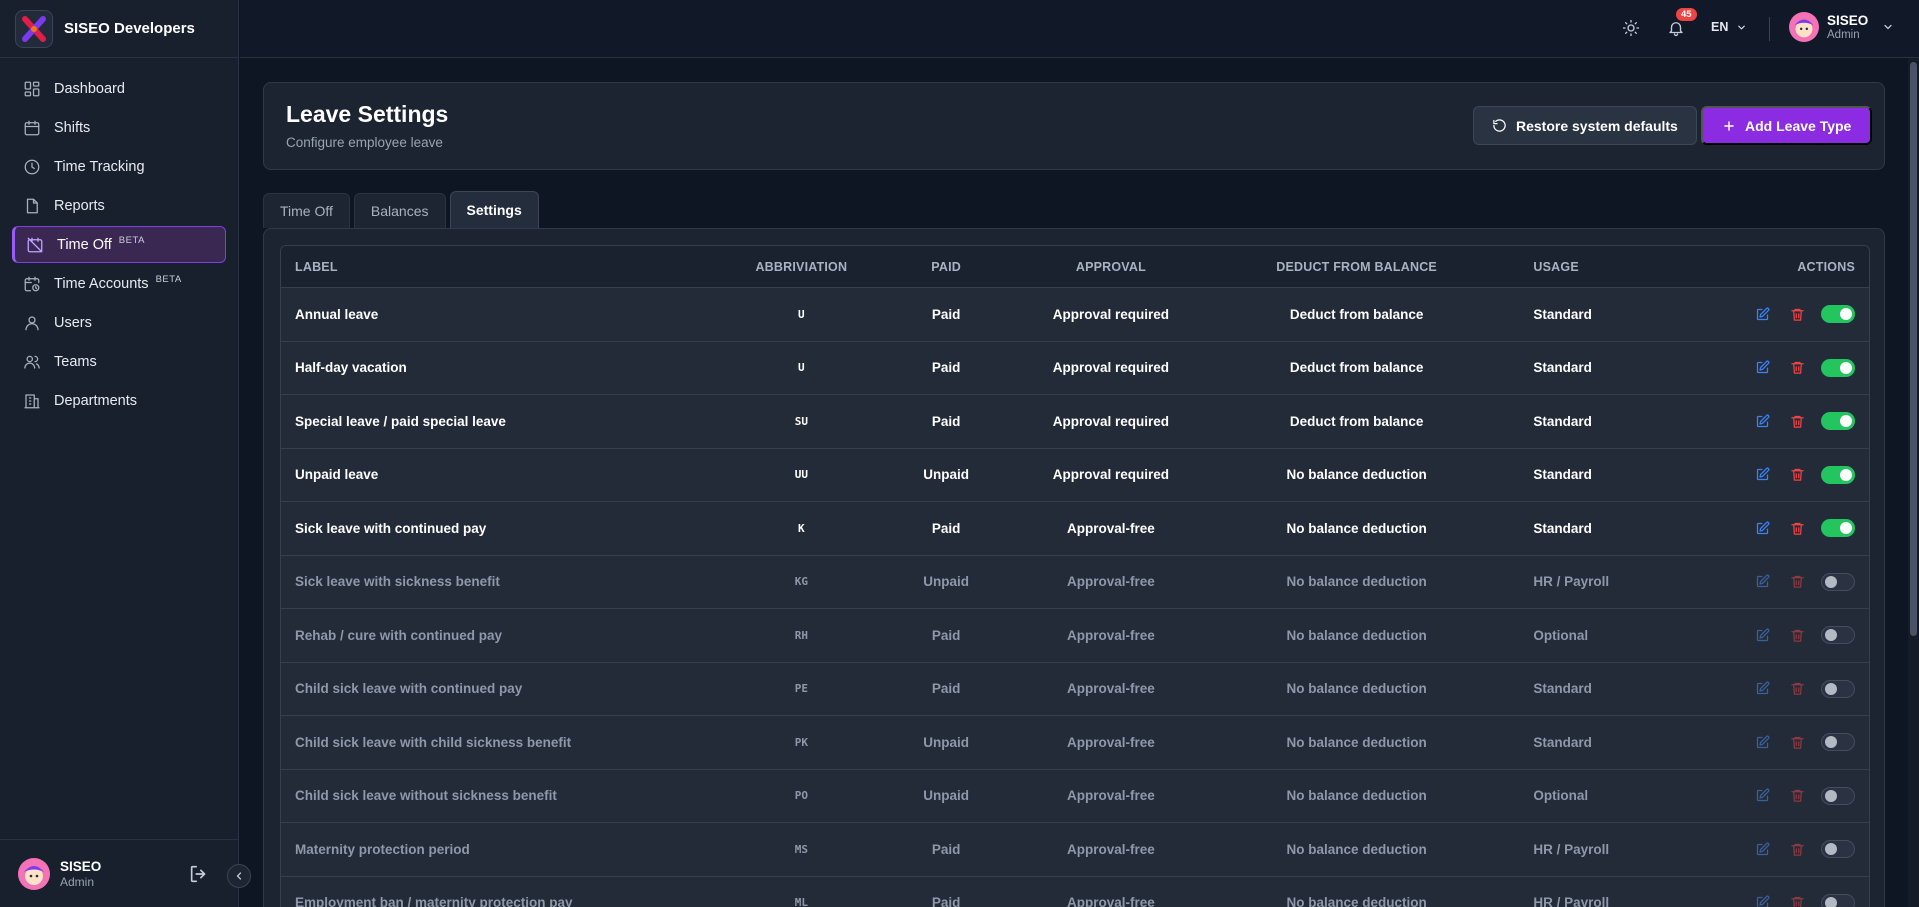  Describe the element at coordinates (1585, 125) in the screenshot. I see `restore-defaults-button: Restore system defaults` at that location.